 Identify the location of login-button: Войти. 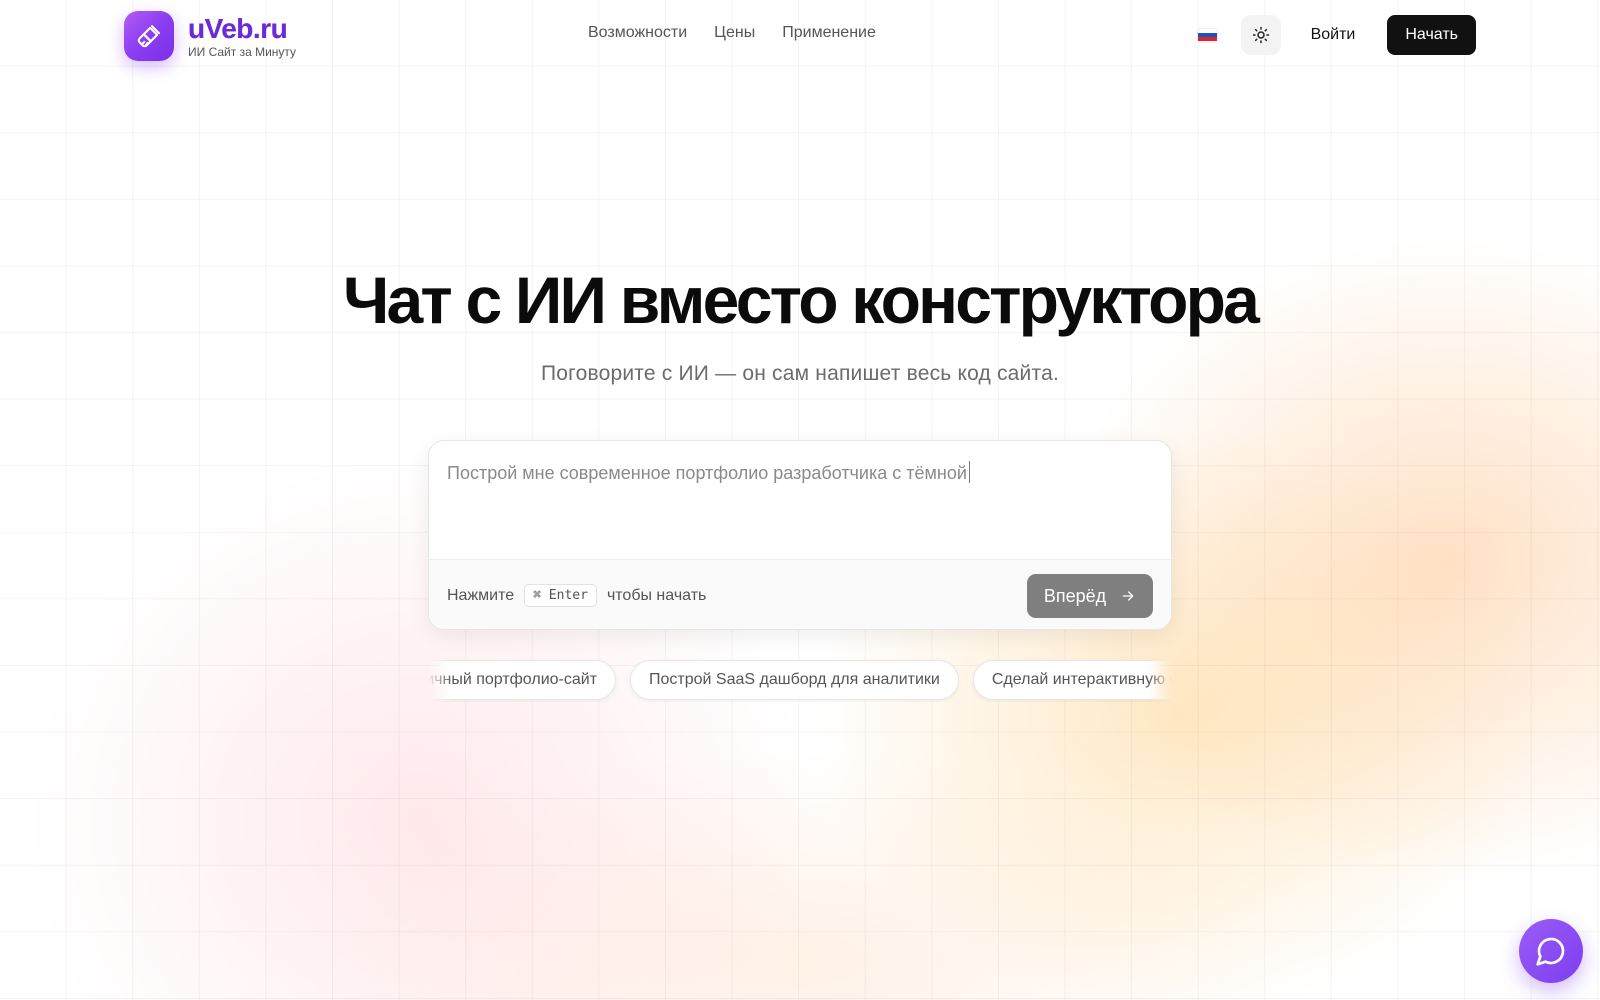
(1333, 35).